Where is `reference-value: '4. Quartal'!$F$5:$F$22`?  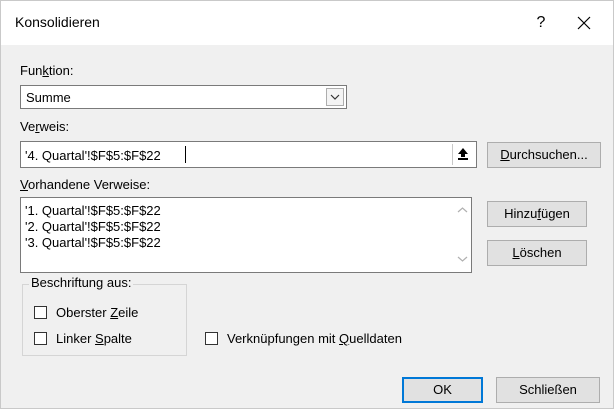 reference-value: '4. Quartal'!$F$5:$F$22 is located at coordinates (93, 155).